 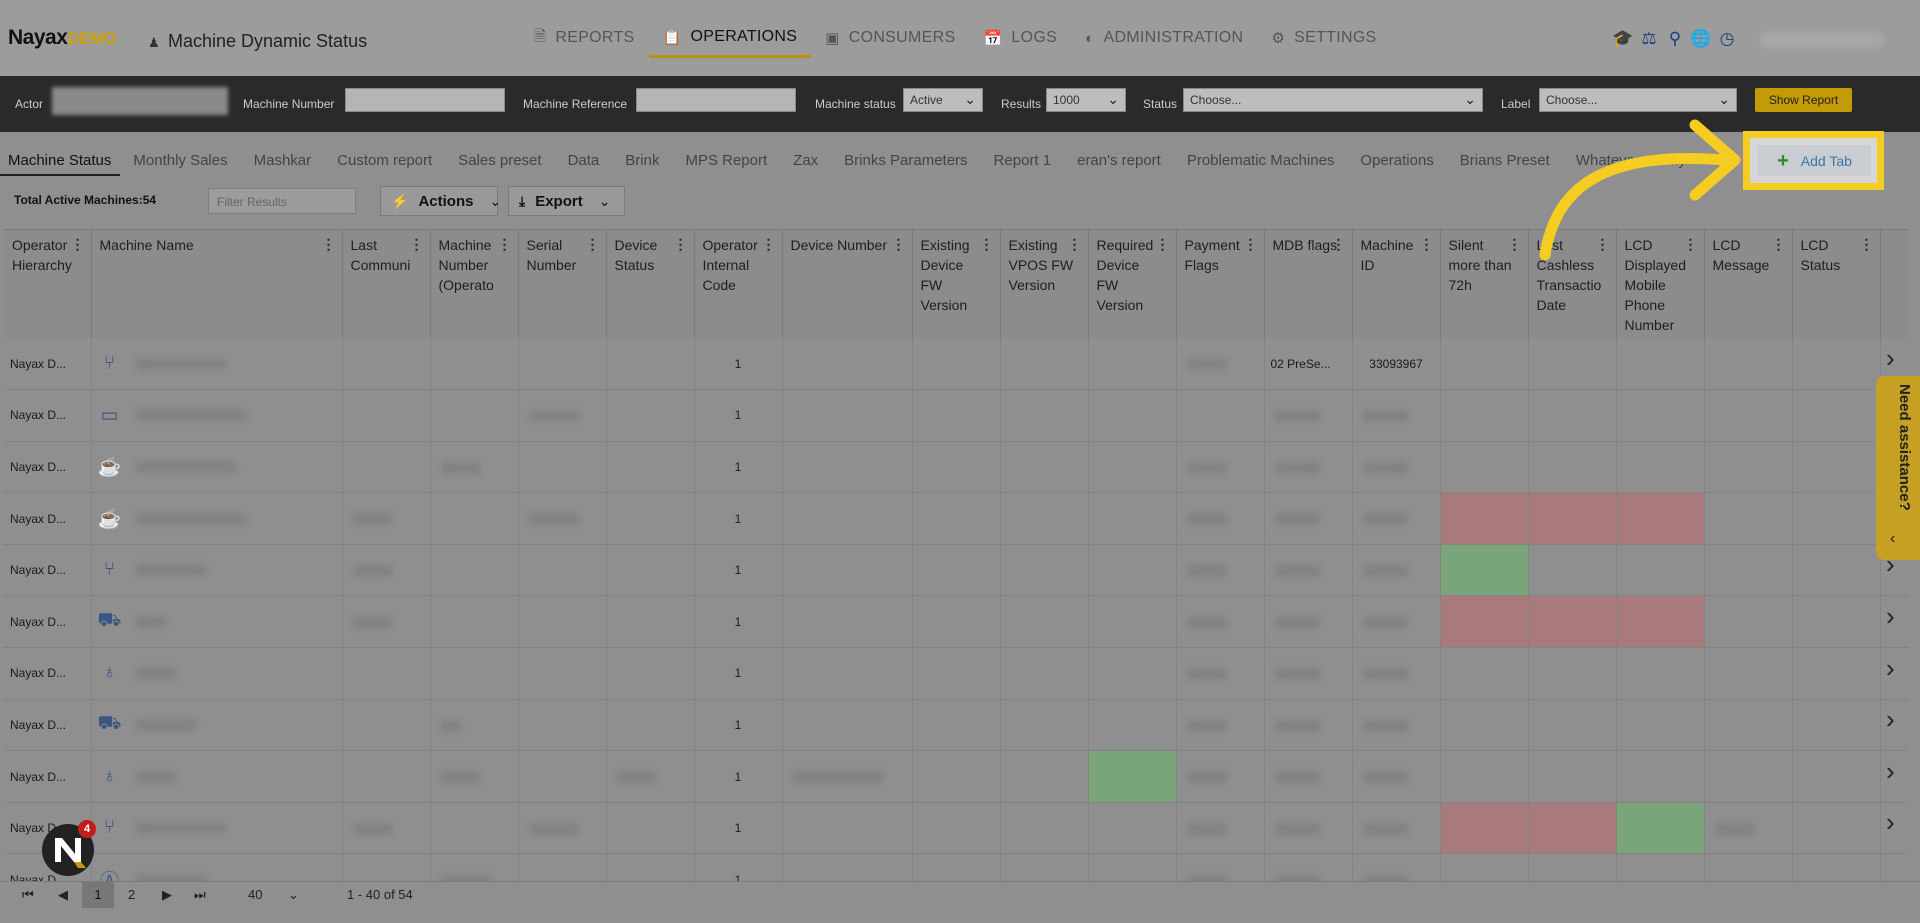 What do you see at coordinates (1119, 161) in the screenshot?
I see `tab-erans-report: eran's report` at bounding box center [1119, 161].